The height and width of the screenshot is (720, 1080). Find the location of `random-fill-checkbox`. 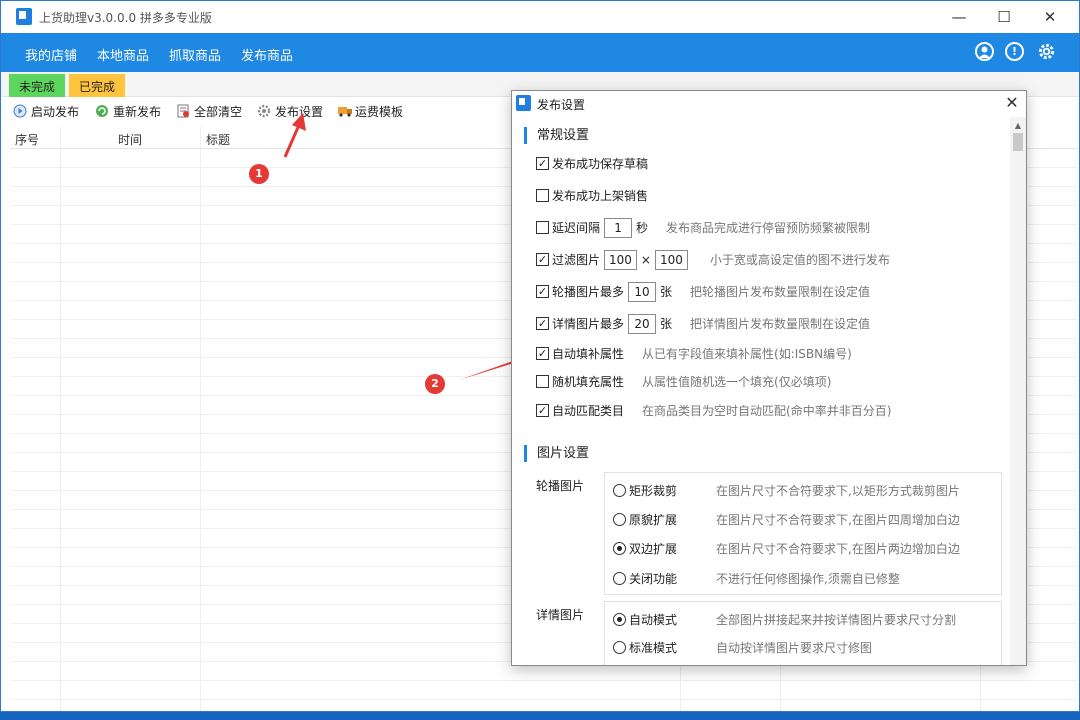

random-fill-checkbox is located at coordinates (542, 381).